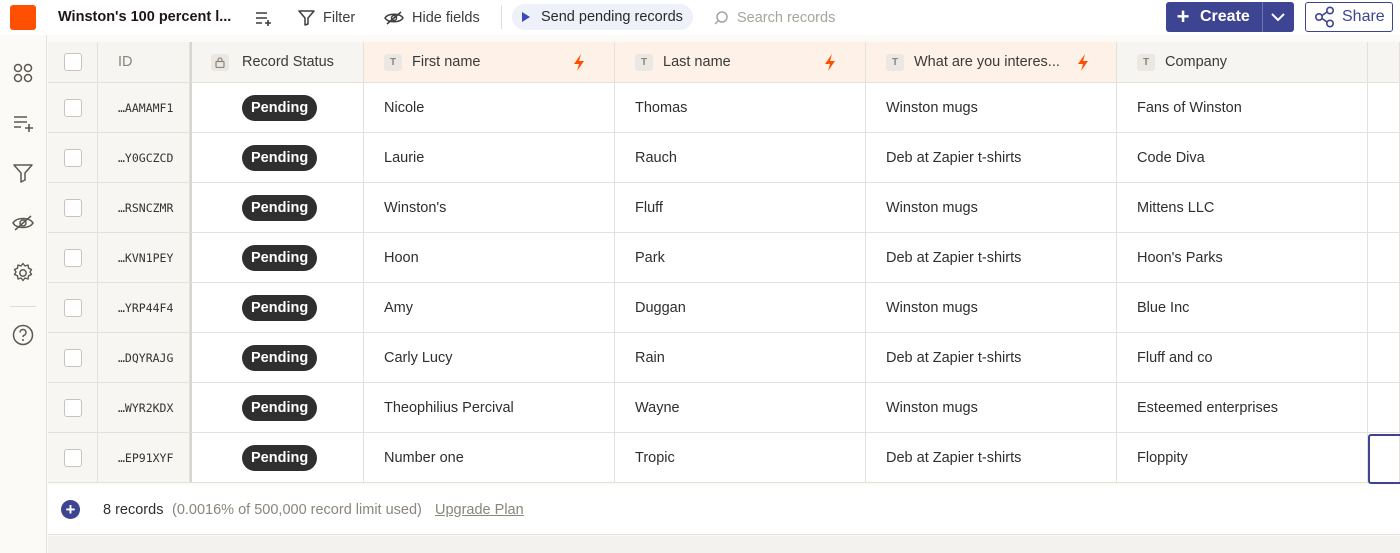  I want to click on cell-last-name: Park, so click(740, 258).